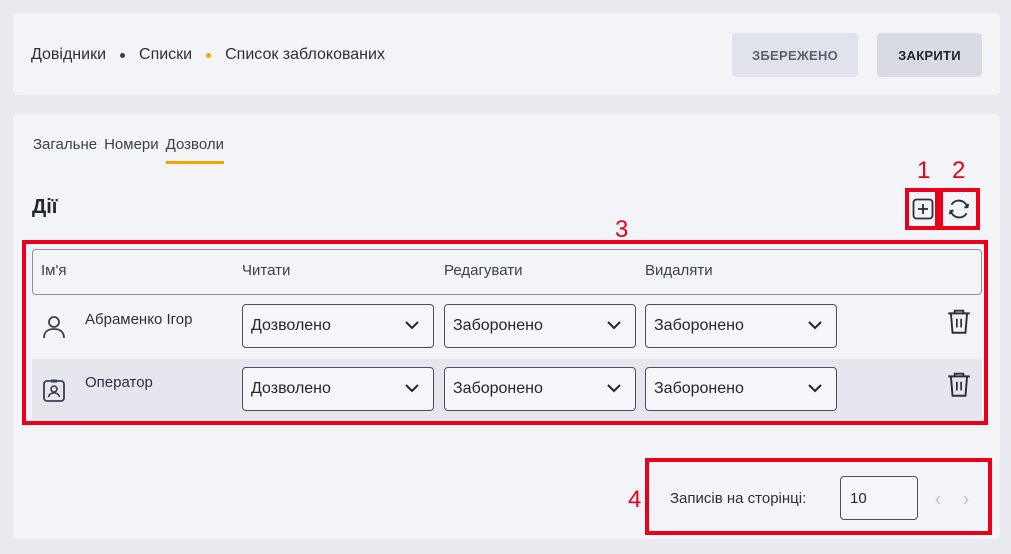  I want to click on tab-bar: Загальне Номери Дозволи, so click(132, 150).